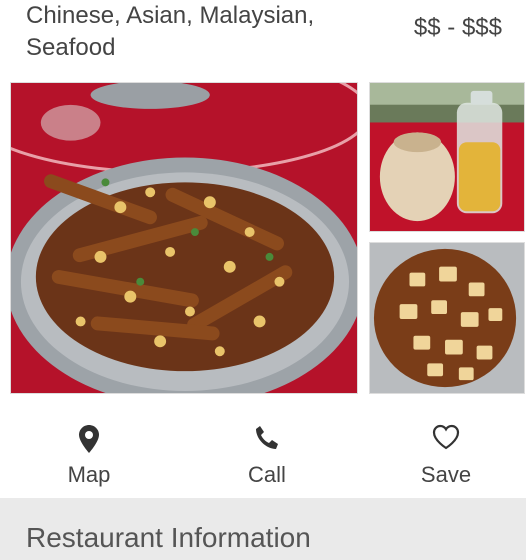 The image size is (526, 560). Describe the element at coordinates (447, 157) in the screenshot. I see `coconut-drink-photo` at that location.